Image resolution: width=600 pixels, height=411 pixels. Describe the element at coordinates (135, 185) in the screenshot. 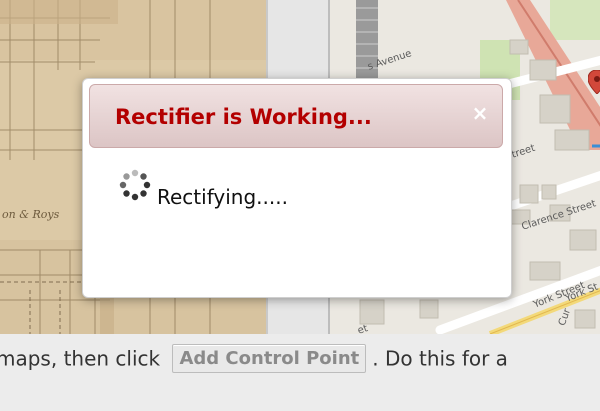

I see `loading-spinner-icon` at that location.